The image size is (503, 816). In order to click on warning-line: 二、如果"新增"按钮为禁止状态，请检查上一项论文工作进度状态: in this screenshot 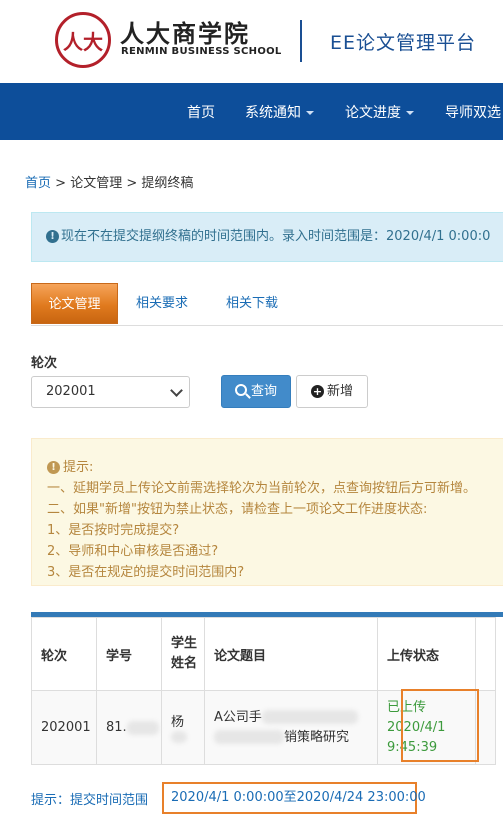, I will do `click(237, 509)`.